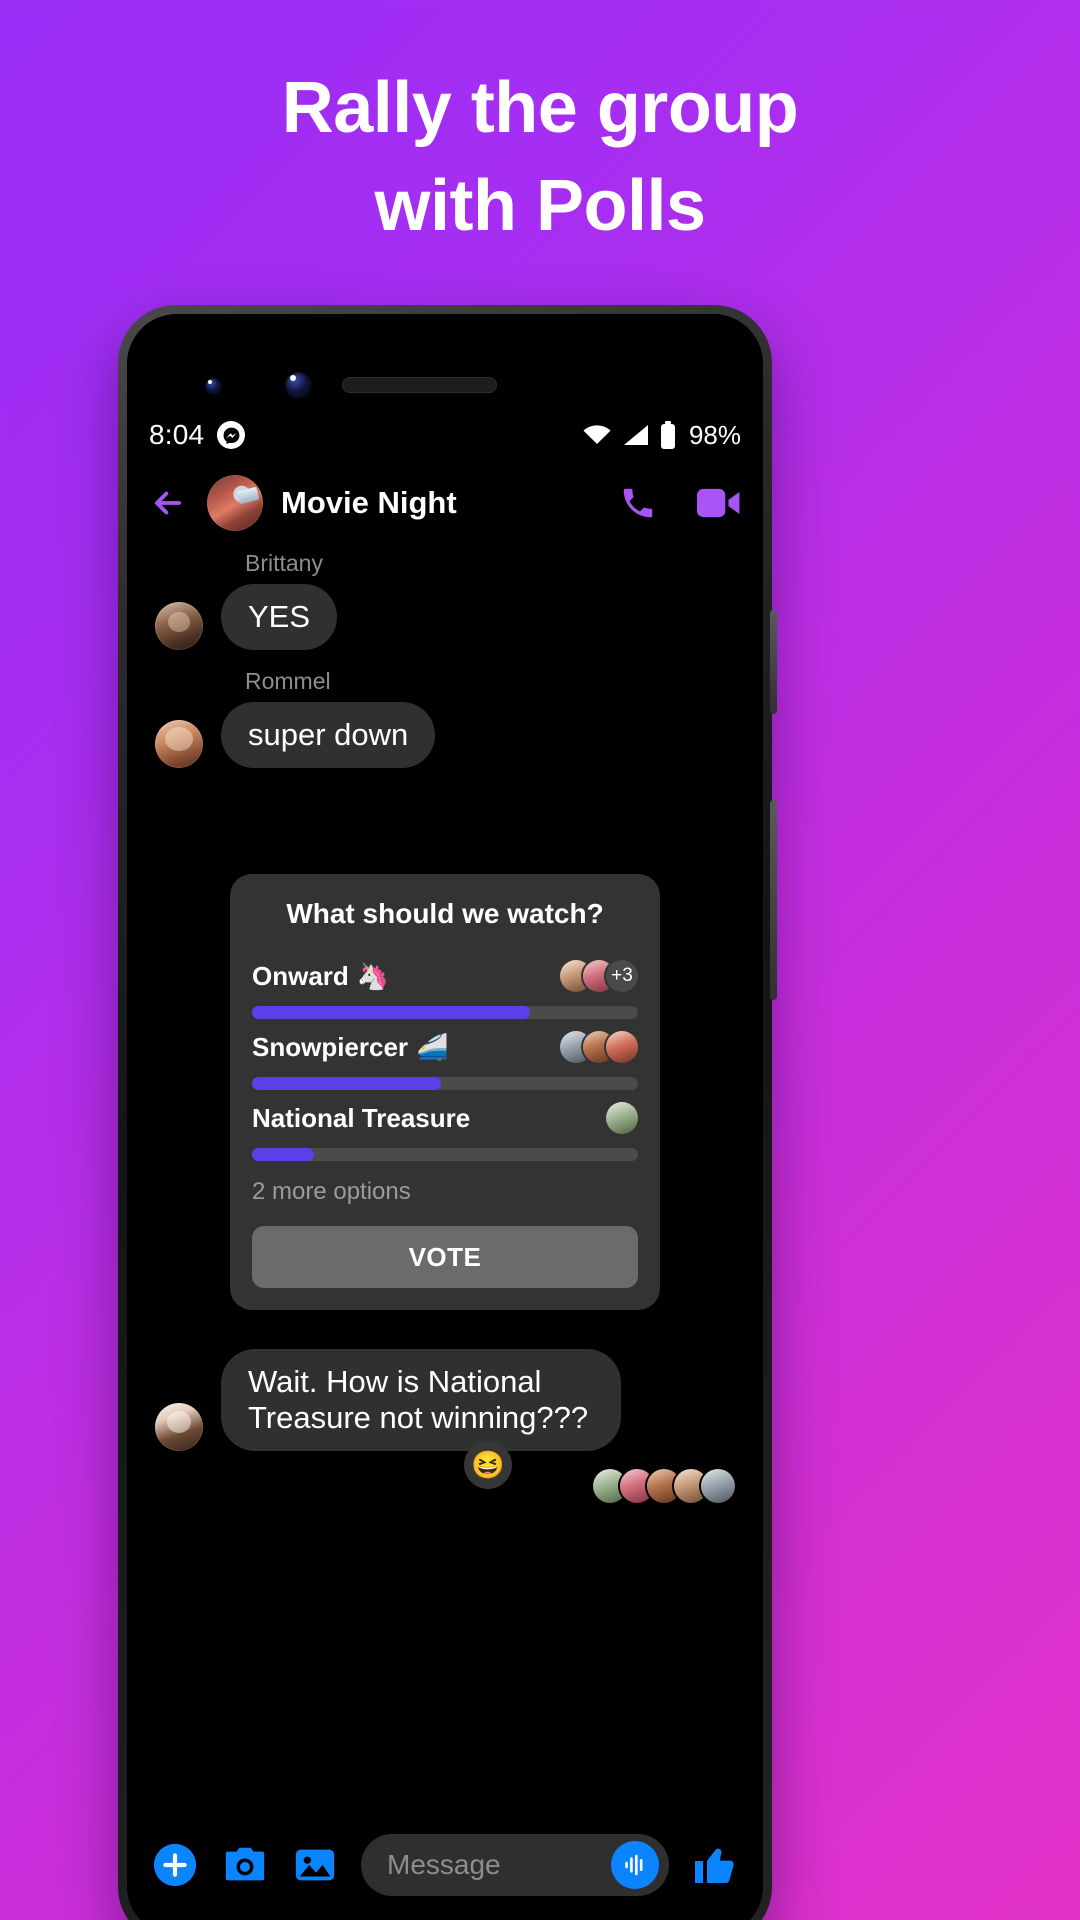 Image resolution: width=1080 pixels, height=1920 pixels. Describe the element at coordinates (488, 1465) in the screenshot. I see `reaction-badge: 😆` at that location.